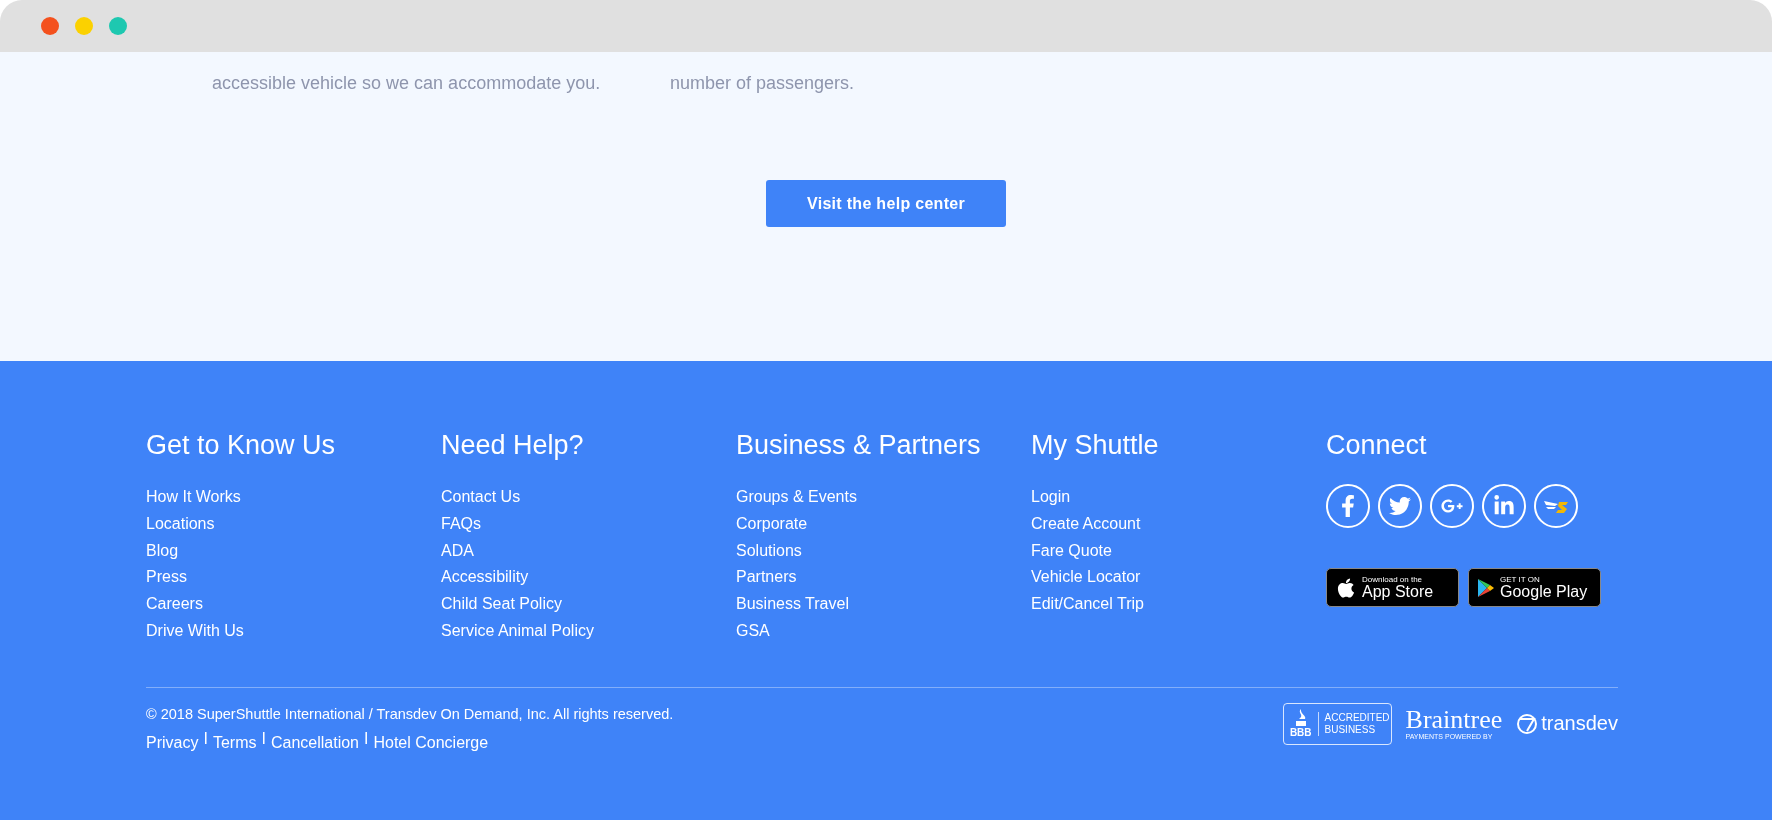 This screenshot has width=1772, height=820. Describe the element at coordinates (763, 83) in the screenshot. I see `faq-text: number of passengers.` at that location.